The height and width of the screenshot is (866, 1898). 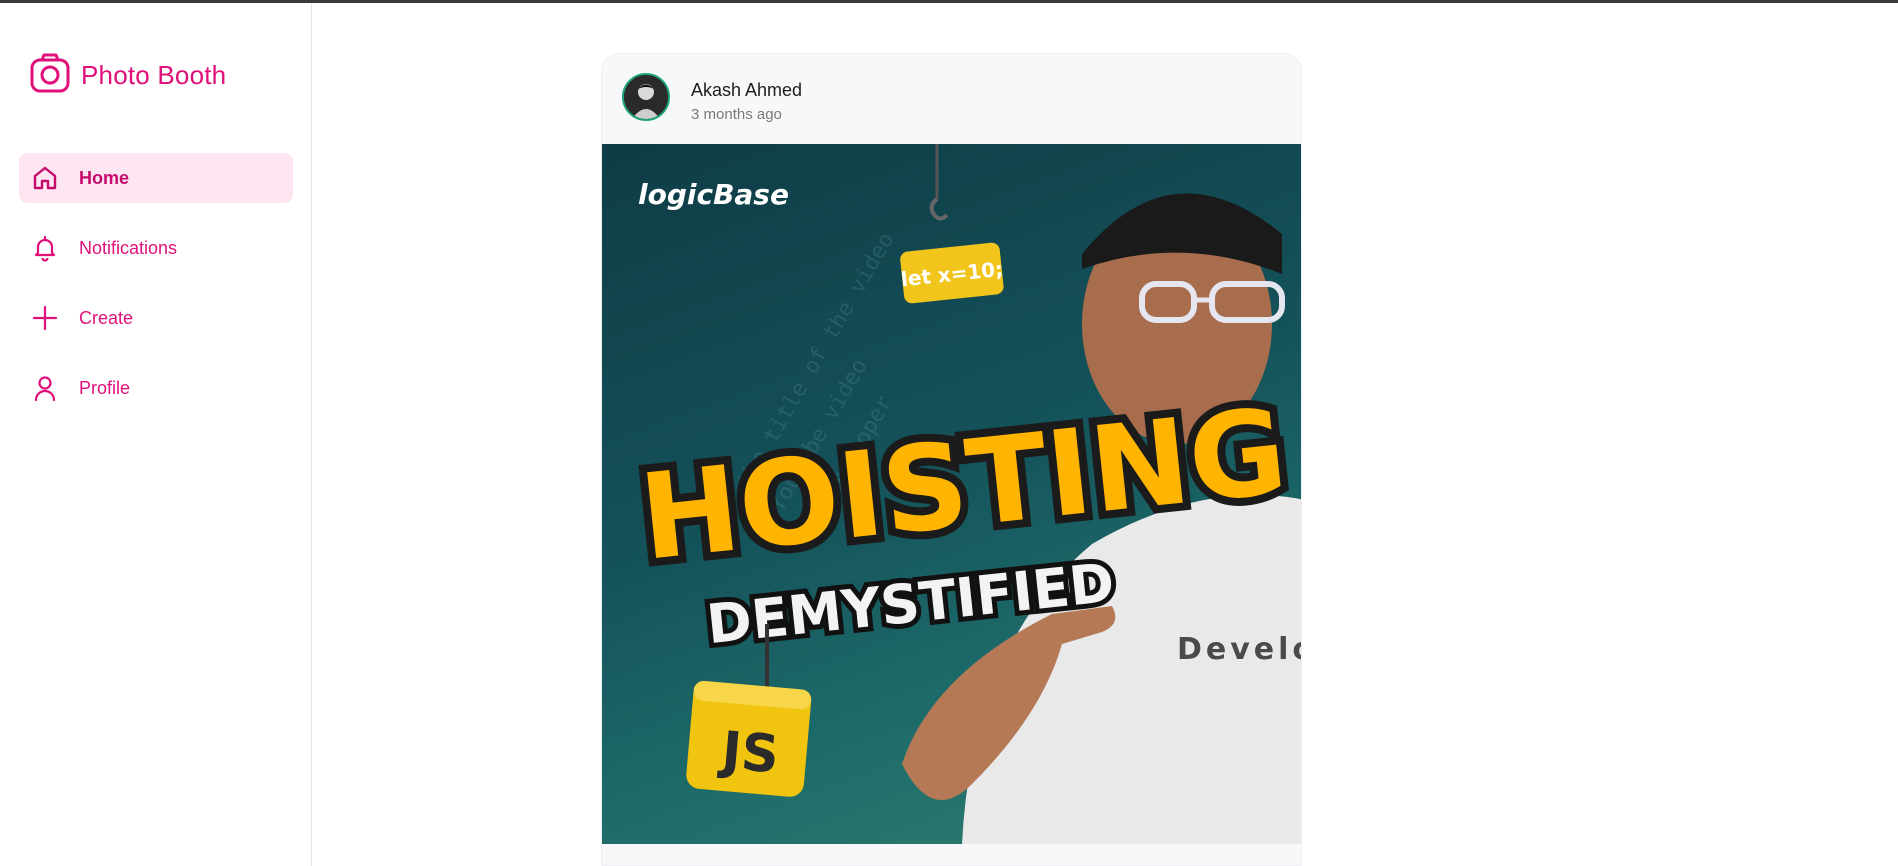 What do you see at coordinates (746, 90) in the screenshot?
I see `post-author: Akash Ahmed` at bounding box center [746, 90].